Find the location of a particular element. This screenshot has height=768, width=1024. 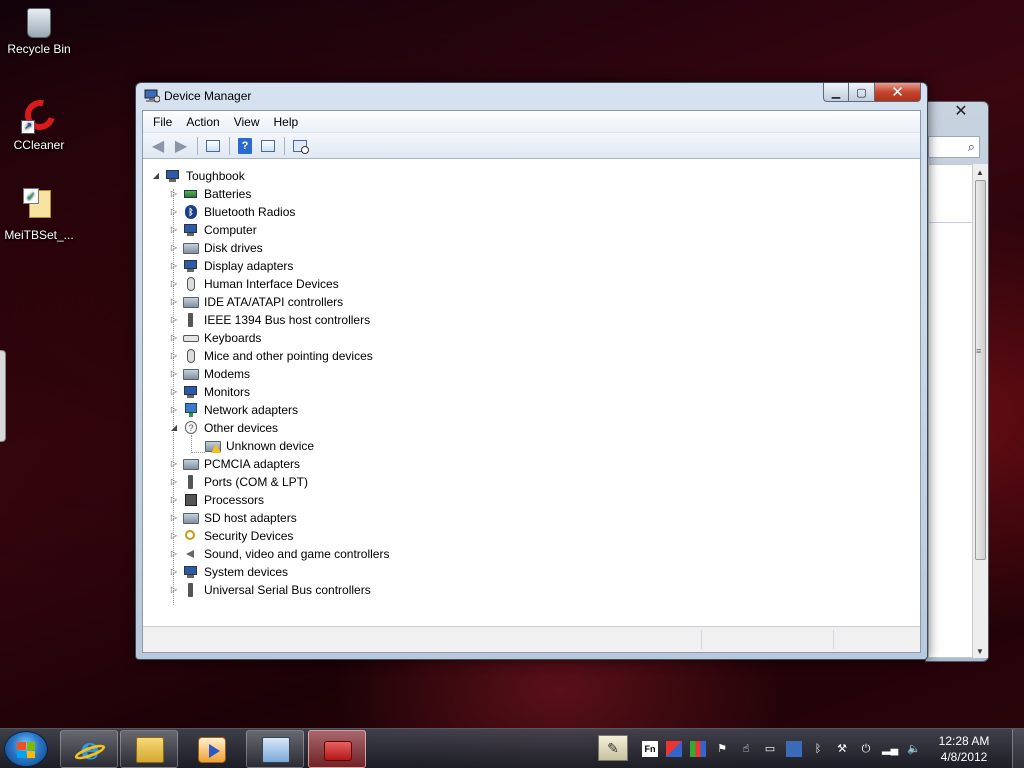

taskbar-windows-explorer is located at coordinates (149, 749).